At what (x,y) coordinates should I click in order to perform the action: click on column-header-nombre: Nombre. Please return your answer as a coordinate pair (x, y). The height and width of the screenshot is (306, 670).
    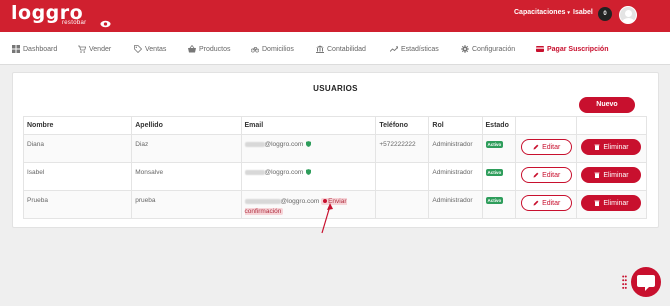
    Looking at the image, I should click on (77, 125).